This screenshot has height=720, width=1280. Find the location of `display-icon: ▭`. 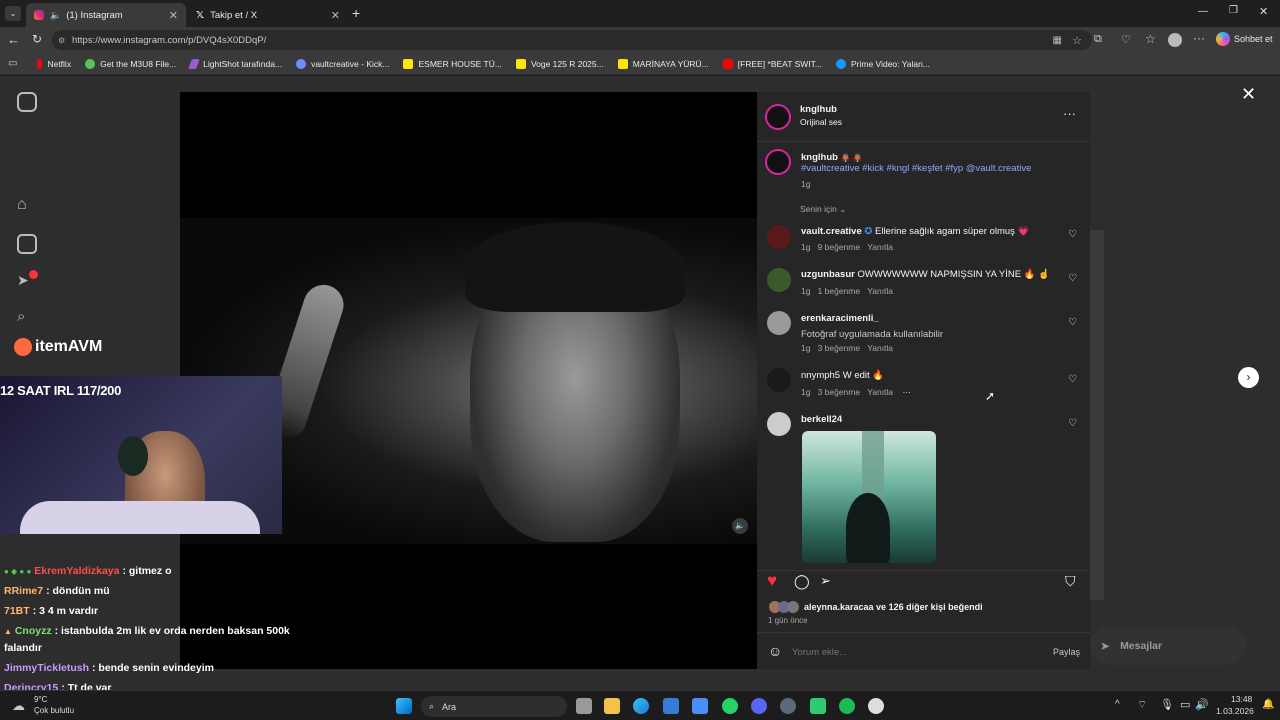

display-icon: ▭ is located at coordinates (1185, 704).